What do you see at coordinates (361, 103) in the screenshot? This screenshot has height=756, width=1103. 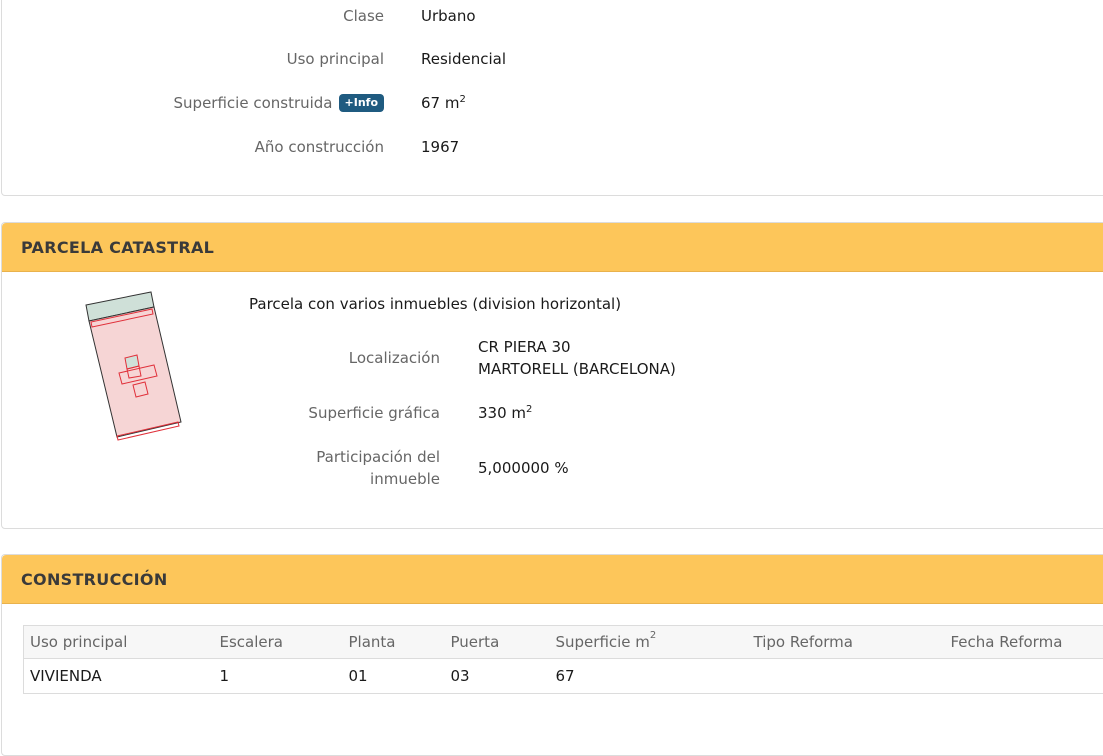 I see `info-button: +Info` at bounding box center [361, 103].